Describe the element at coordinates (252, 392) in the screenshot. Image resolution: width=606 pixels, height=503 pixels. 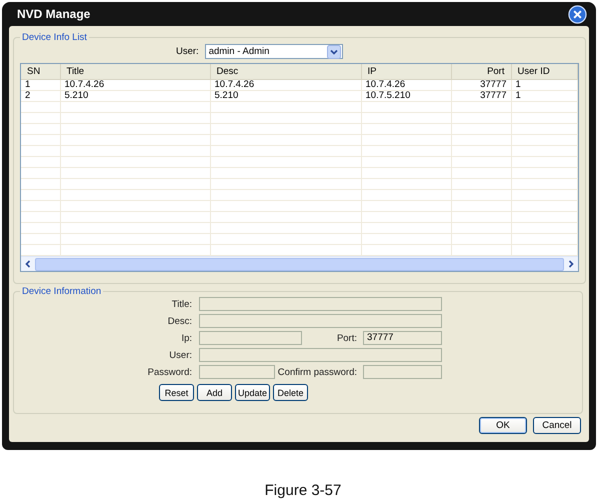
I see `form-button: Update` at that location.